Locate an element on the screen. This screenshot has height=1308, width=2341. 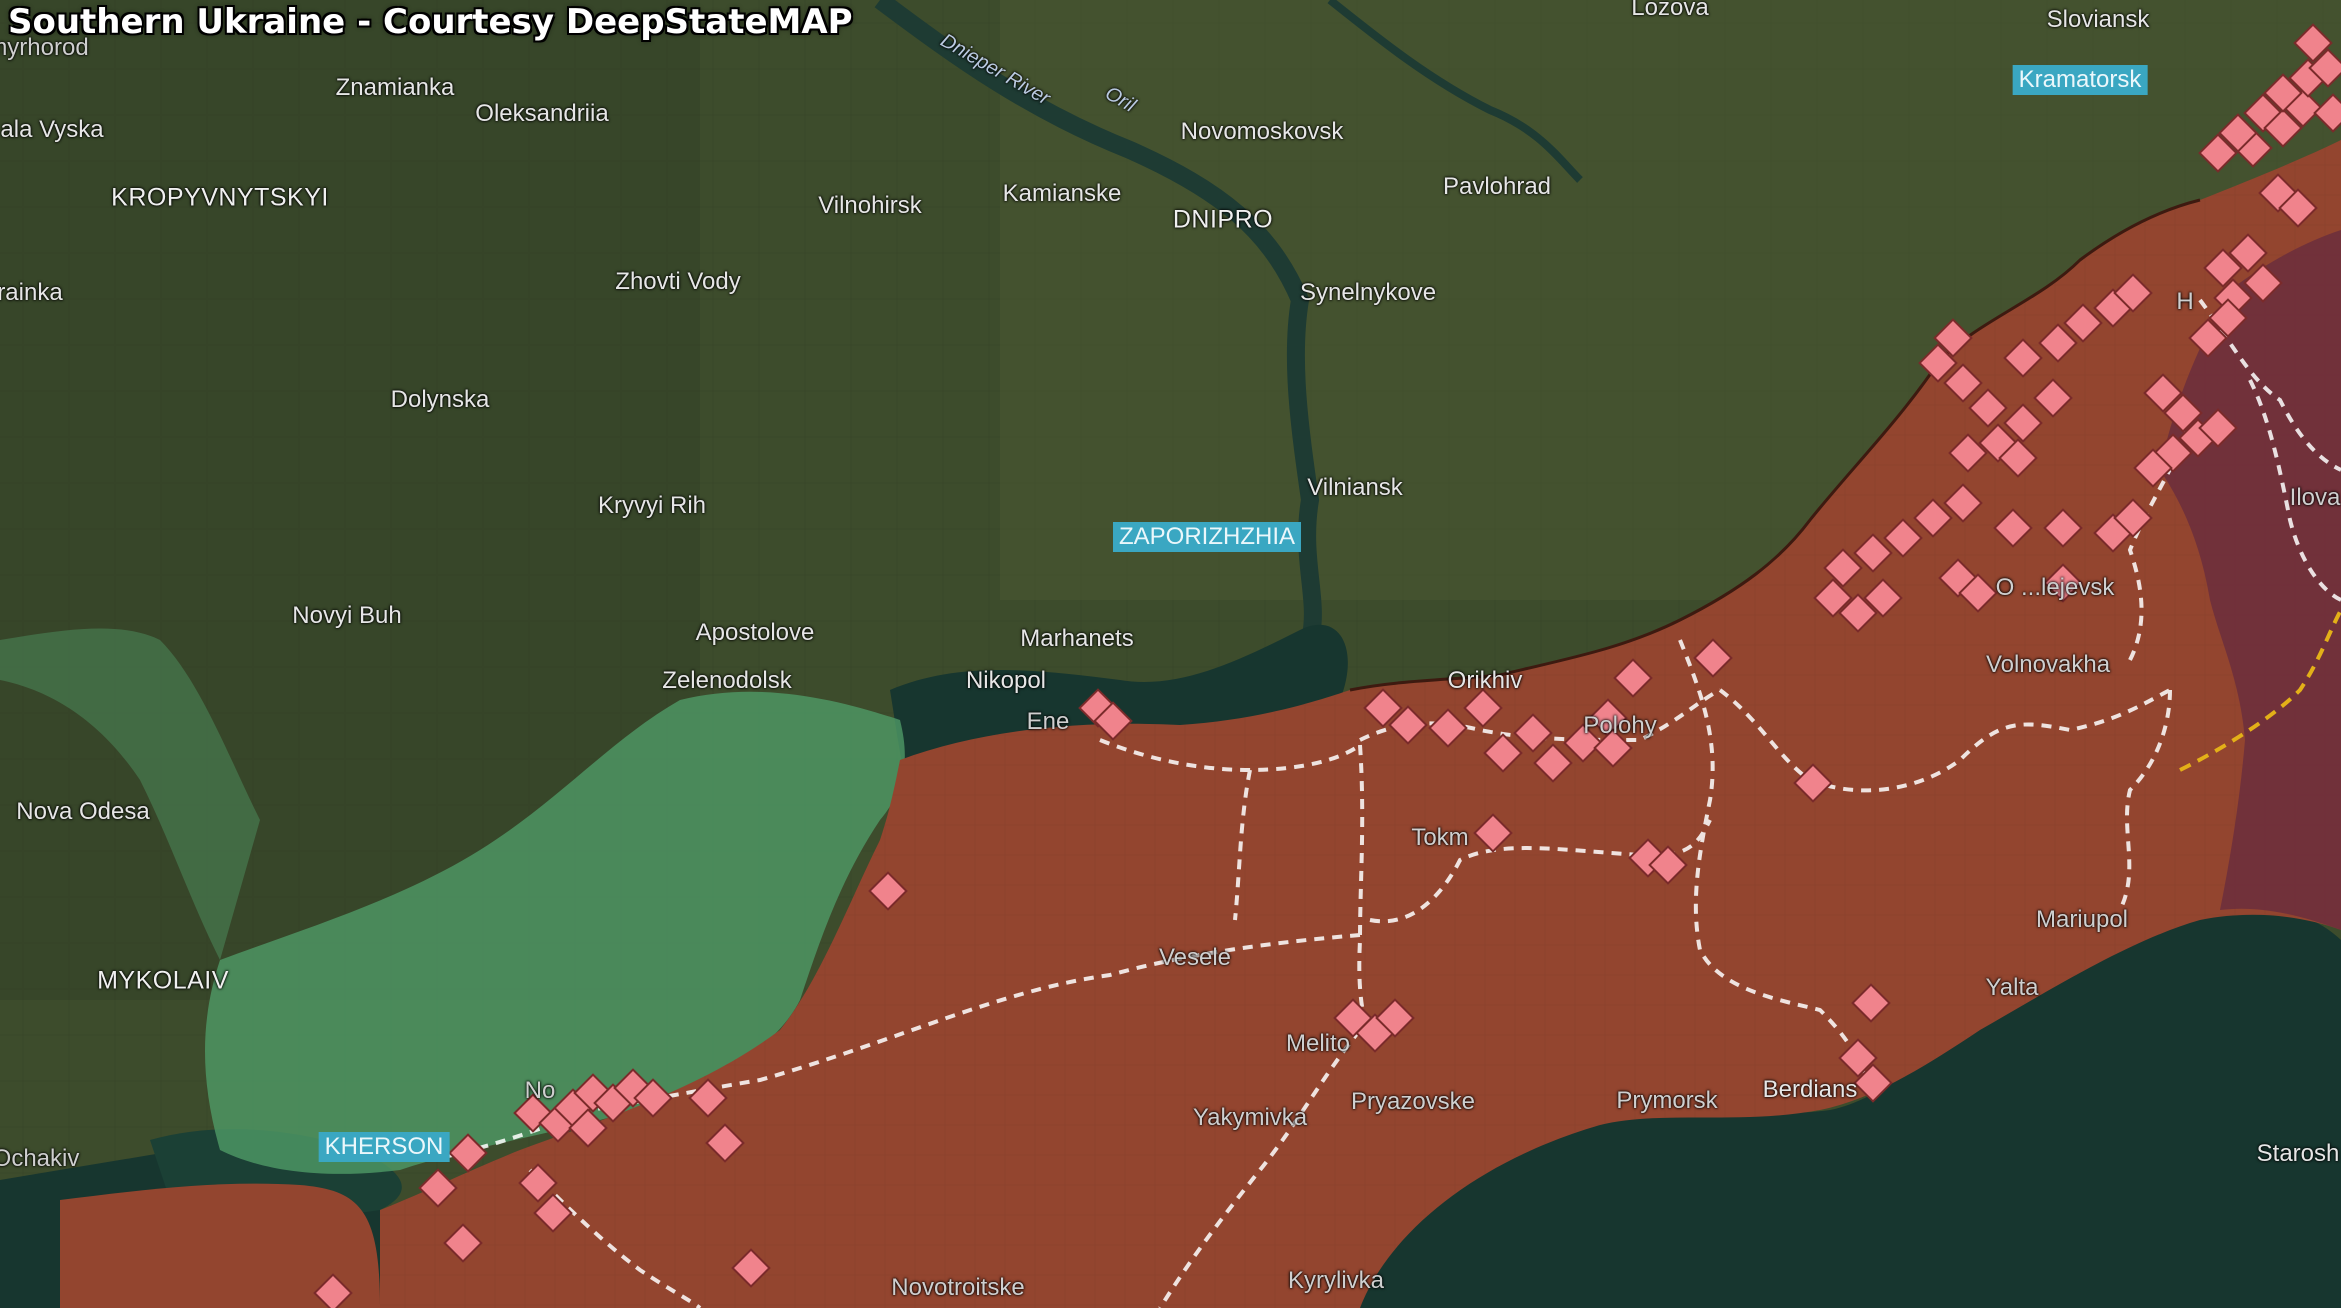
place-label-dnipro: DNIPRO is located at coordinates (1223, 219).